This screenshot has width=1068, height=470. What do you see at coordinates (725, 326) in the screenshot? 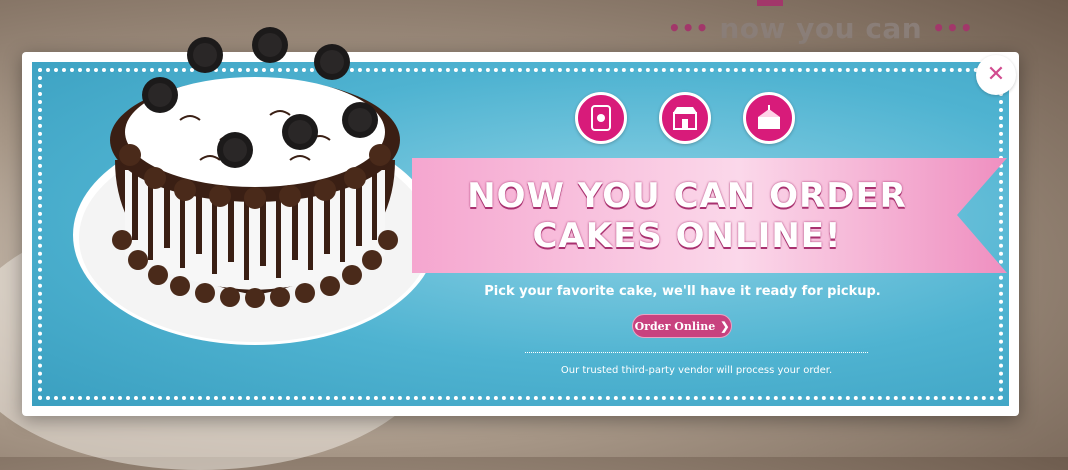
I see `chevron-right-icon: ❯` at bounding box center [725, 326].